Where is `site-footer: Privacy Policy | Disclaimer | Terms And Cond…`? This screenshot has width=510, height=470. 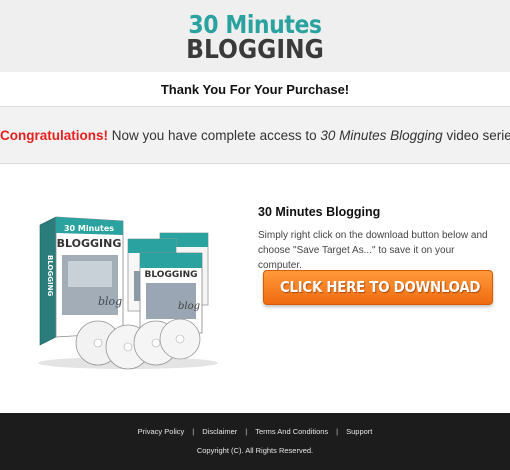
site-footer: Privacy Policy | Disclaimer | Terms And Cond… is located at coordinates (255, 441).